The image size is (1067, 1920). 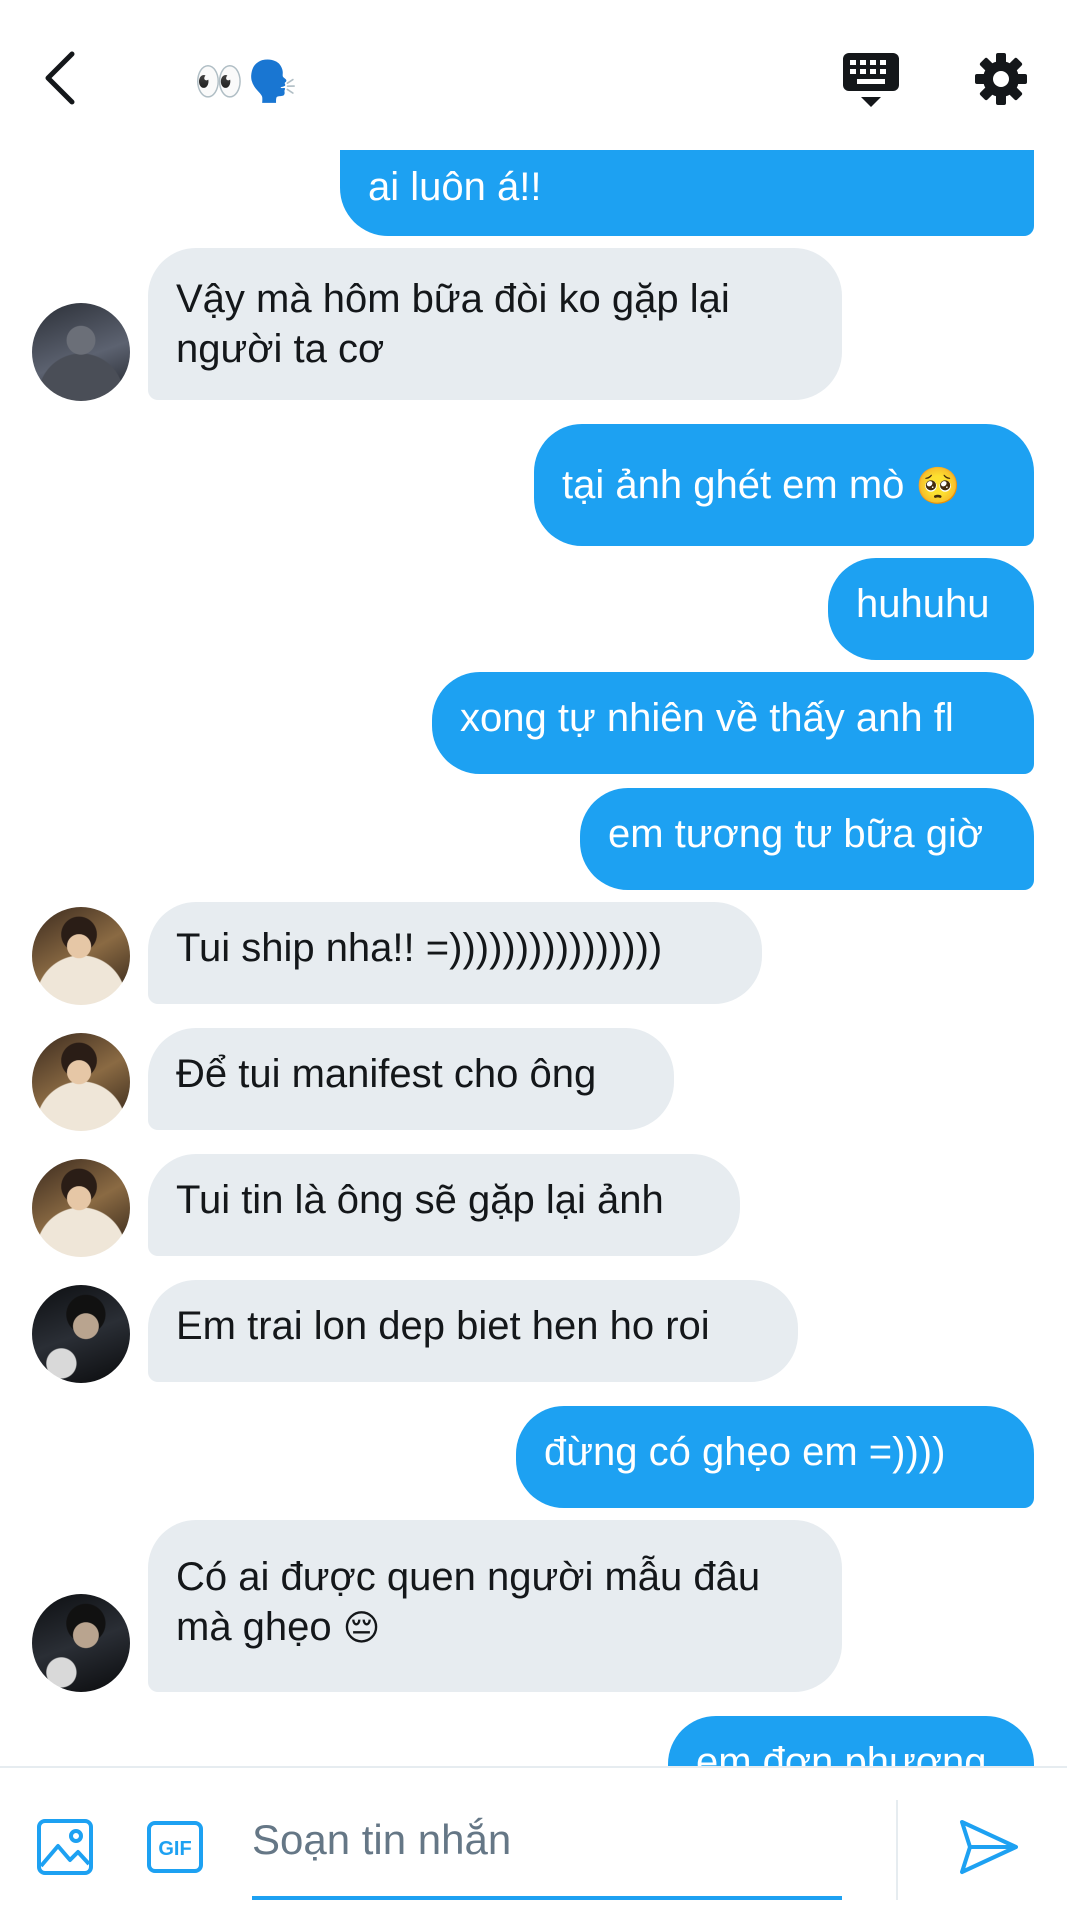 I want to click on settings-button, so click(x=1001, y=79).